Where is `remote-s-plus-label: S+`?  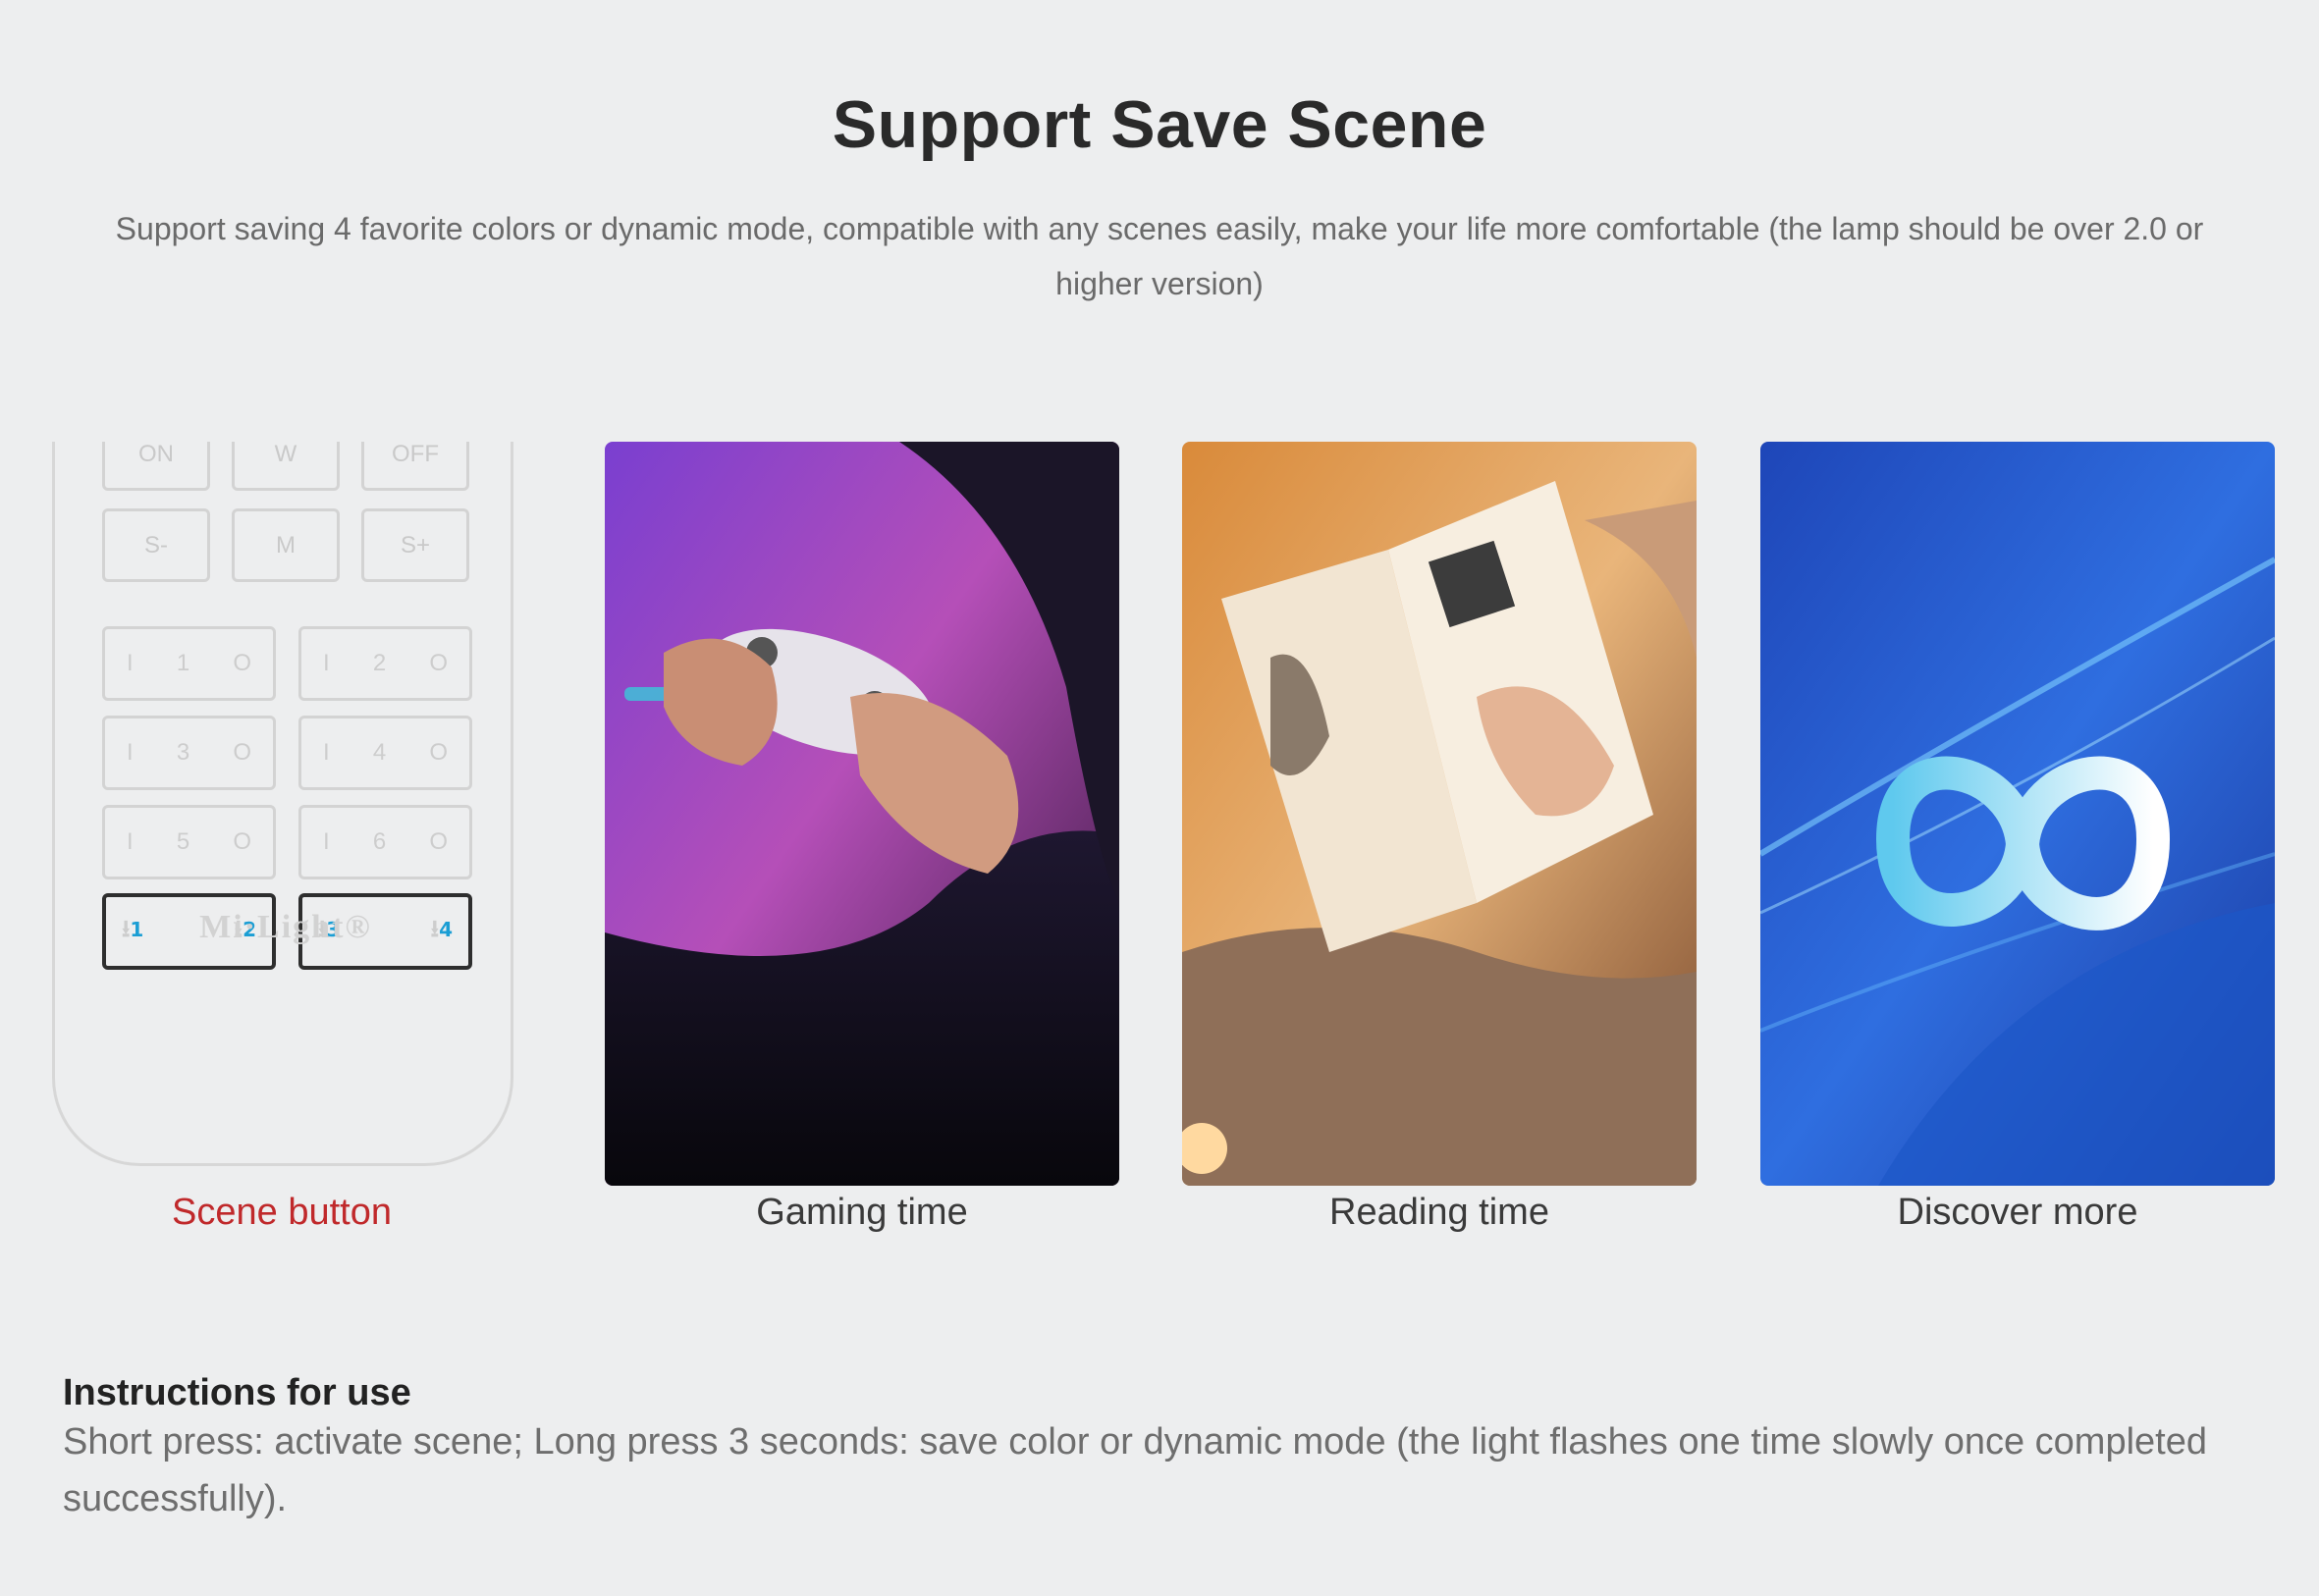
remote-s-plus-label: S+ is located at coordinates (415, 545).